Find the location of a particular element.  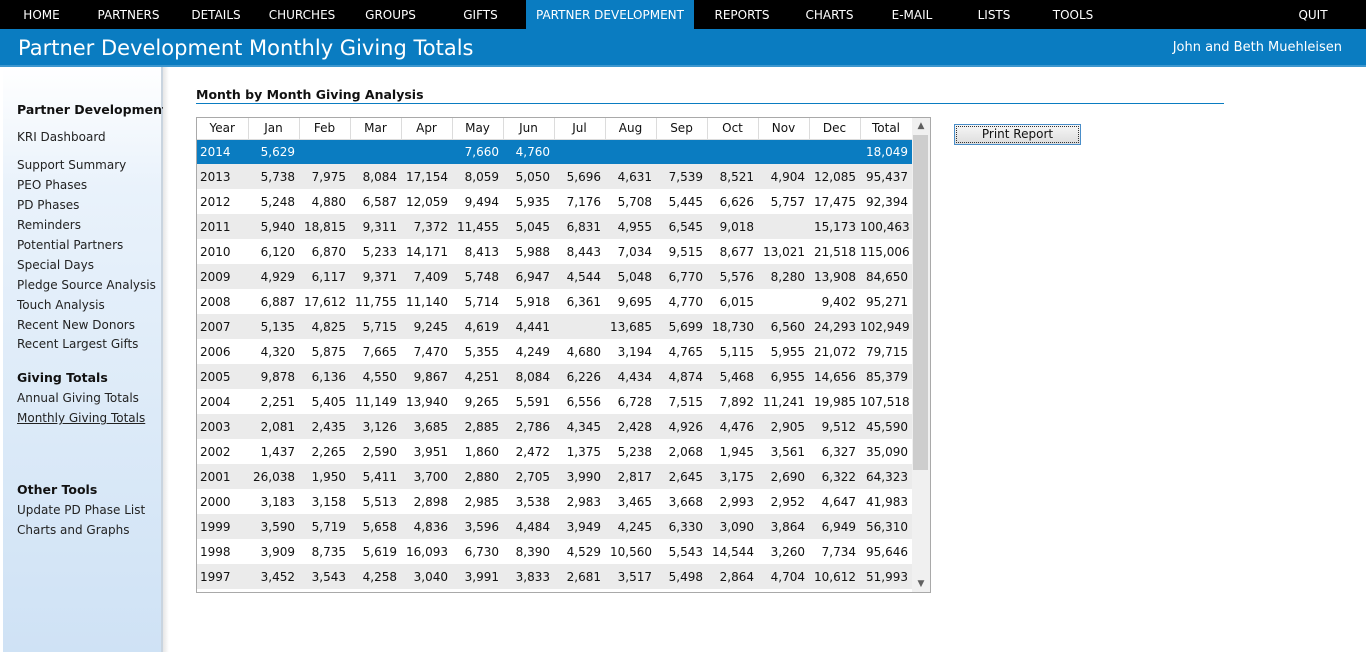

column-header-jul: Jul is located at coordinates (580, 129).